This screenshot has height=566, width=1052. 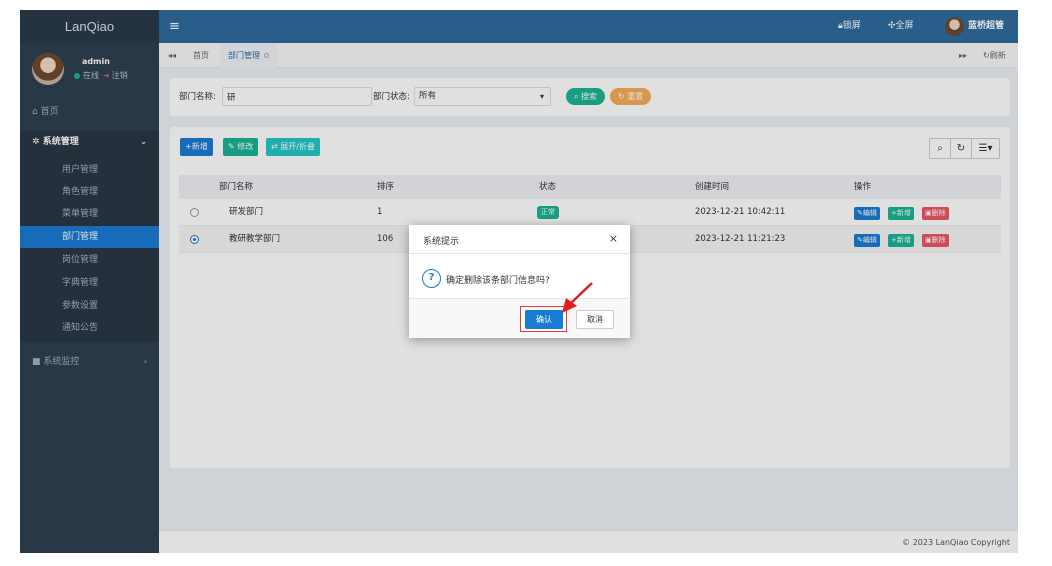 What do you see at coordinates (613, 238) in the screenshot?
I see `close-icon: ×` at bounding box center [613, 238].